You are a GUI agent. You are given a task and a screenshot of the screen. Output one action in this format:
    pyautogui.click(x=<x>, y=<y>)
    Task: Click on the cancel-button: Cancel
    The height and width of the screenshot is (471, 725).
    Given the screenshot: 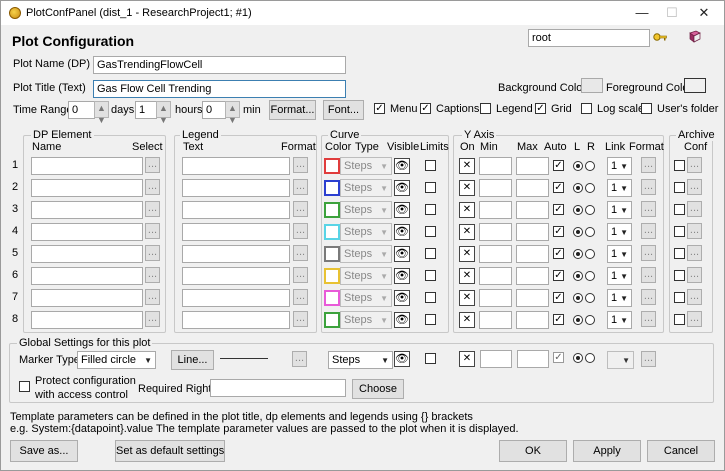 What is the action you would take?
    pyautogui.click(x=681, y=451)
    